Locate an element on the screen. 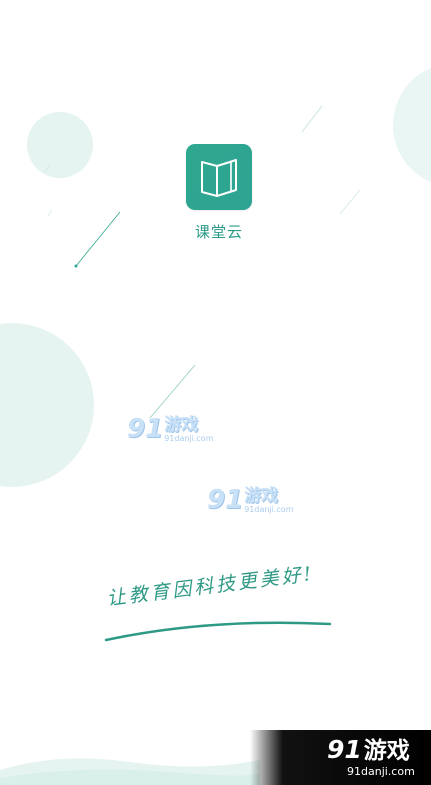  corner-watermark-badge: 91 游戏 91danji.com is located at coordinates (340, 757).